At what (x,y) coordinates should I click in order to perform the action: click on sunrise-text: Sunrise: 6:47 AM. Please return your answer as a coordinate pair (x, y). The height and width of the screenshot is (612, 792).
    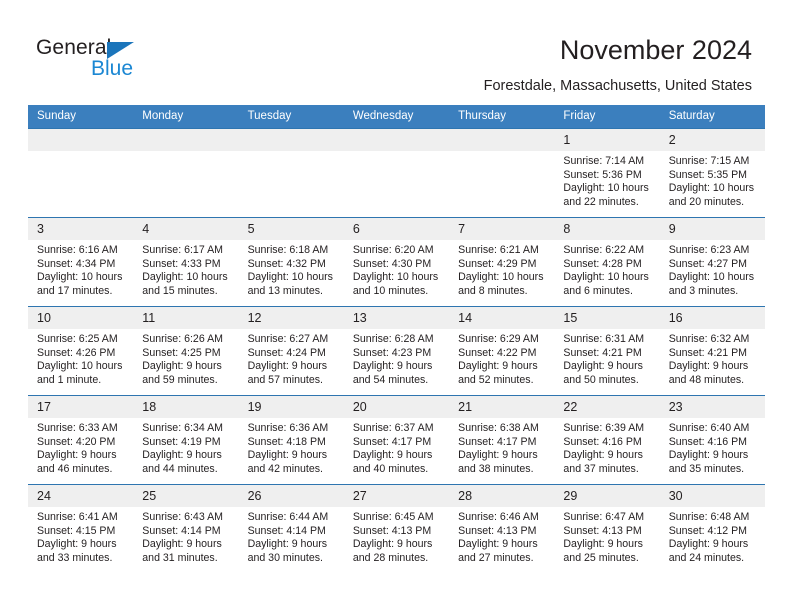
    Looking at the image, I should click on (604, 517).